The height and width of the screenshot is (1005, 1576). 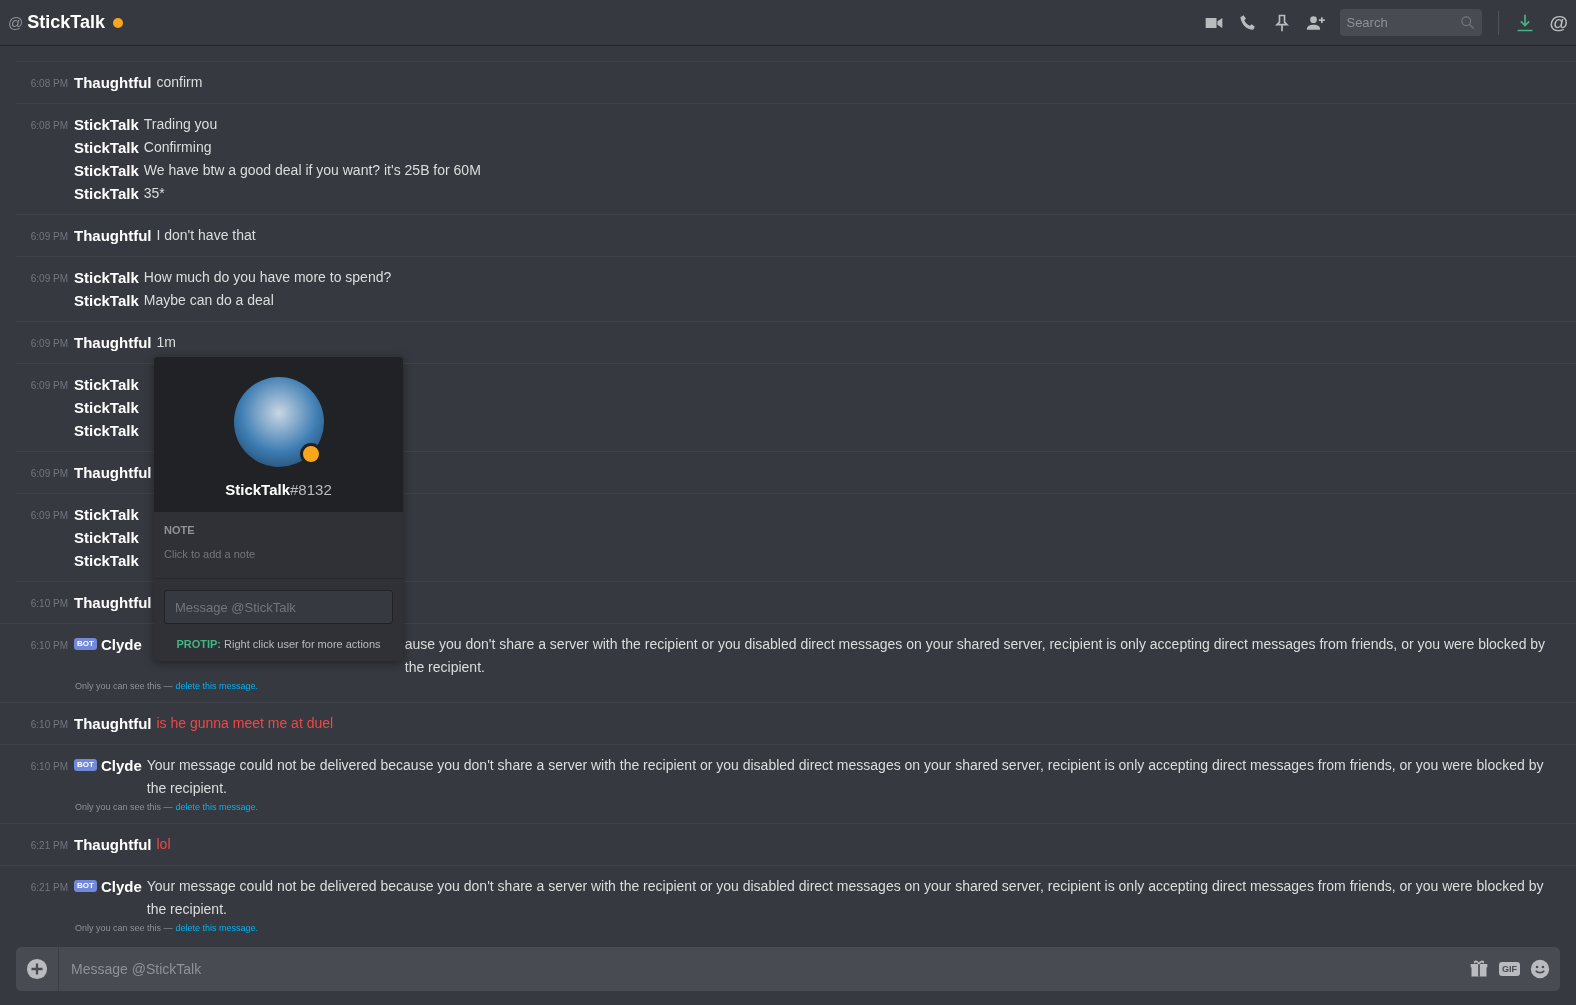 I want to click on message-text: lol, so click(x=164, y=844).